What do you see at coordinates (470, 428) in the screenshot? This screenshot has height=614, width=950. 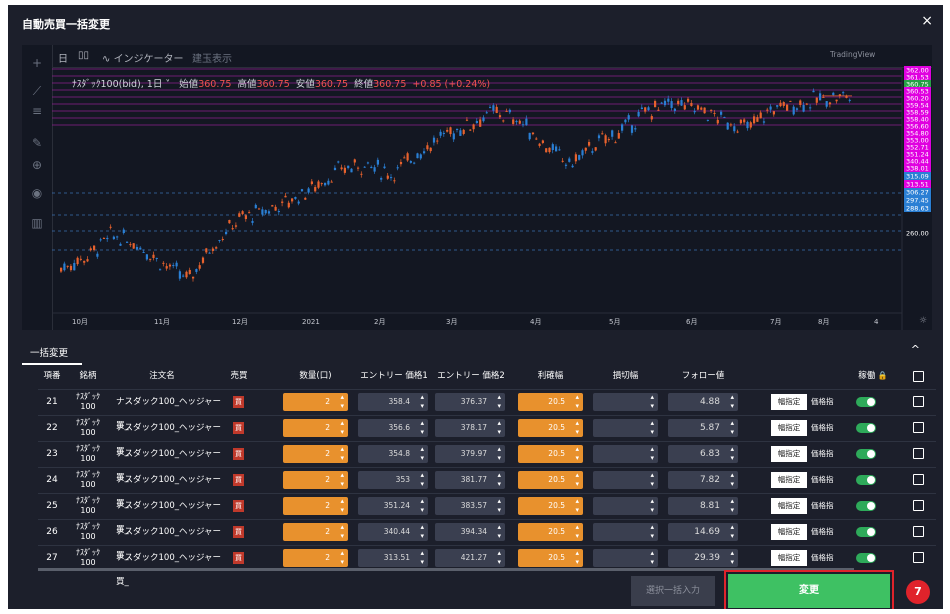 I see `entry-price2-input: 378.17 ▴ ▾` at bounding box center [470, 428].